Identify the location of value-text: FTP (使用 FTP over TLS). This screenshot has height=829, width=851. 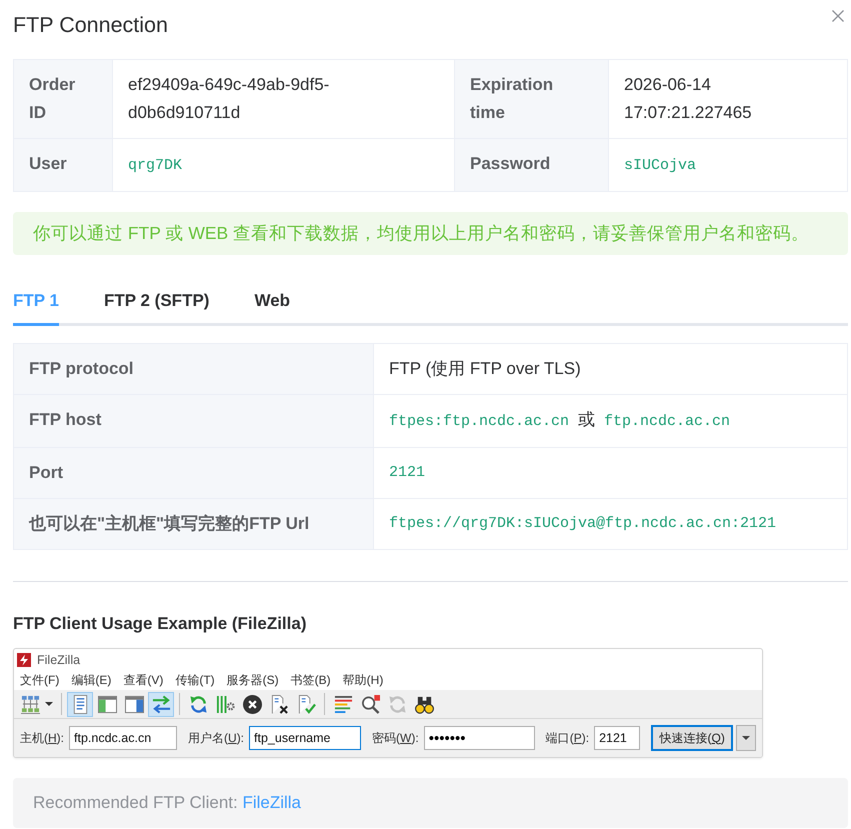
(485, 369).